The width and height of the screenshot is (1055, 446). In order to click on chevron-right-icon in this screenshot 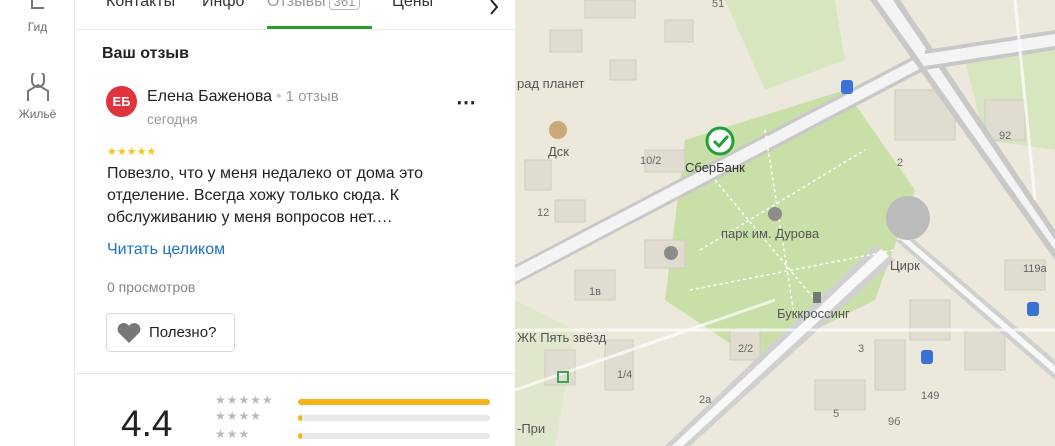, I will do `click(494, 9)`.